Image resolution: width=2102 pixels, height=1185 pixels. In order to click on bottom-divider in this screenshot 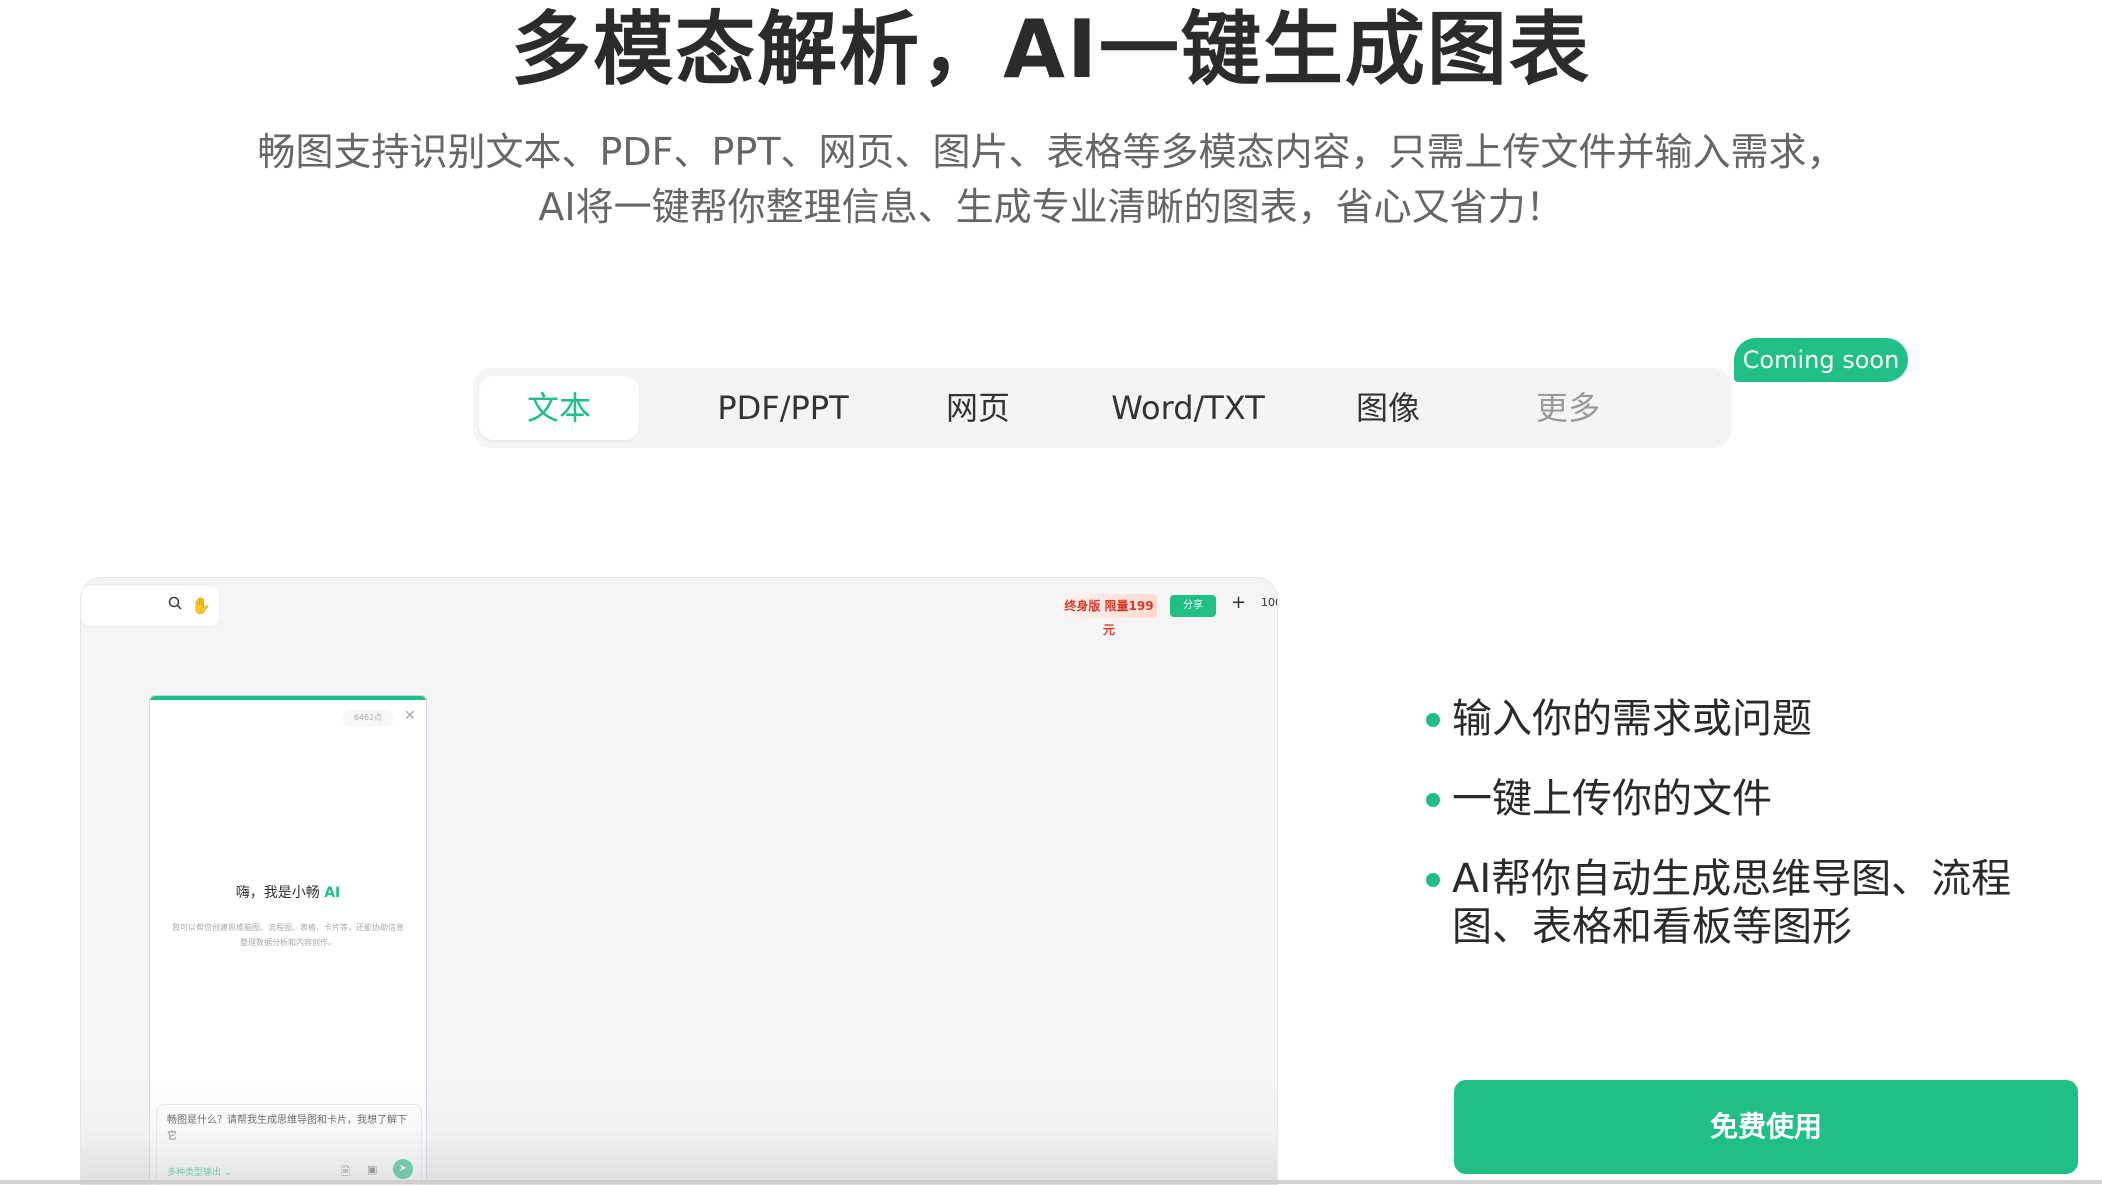, I will do `click(1051, 1182)`.